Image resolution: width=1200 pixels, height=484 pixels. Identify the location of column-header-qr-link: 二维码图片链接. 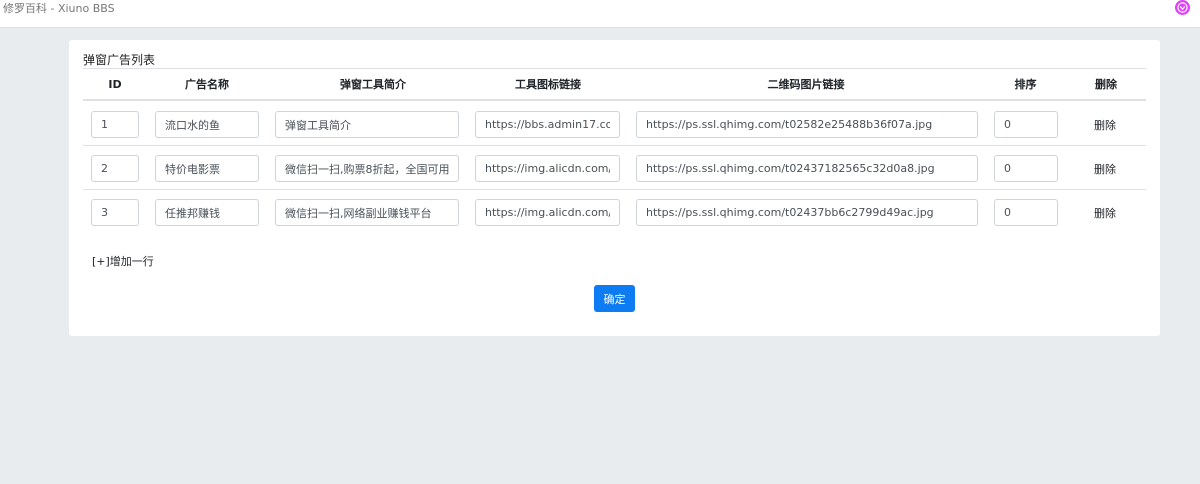
(806, 84).